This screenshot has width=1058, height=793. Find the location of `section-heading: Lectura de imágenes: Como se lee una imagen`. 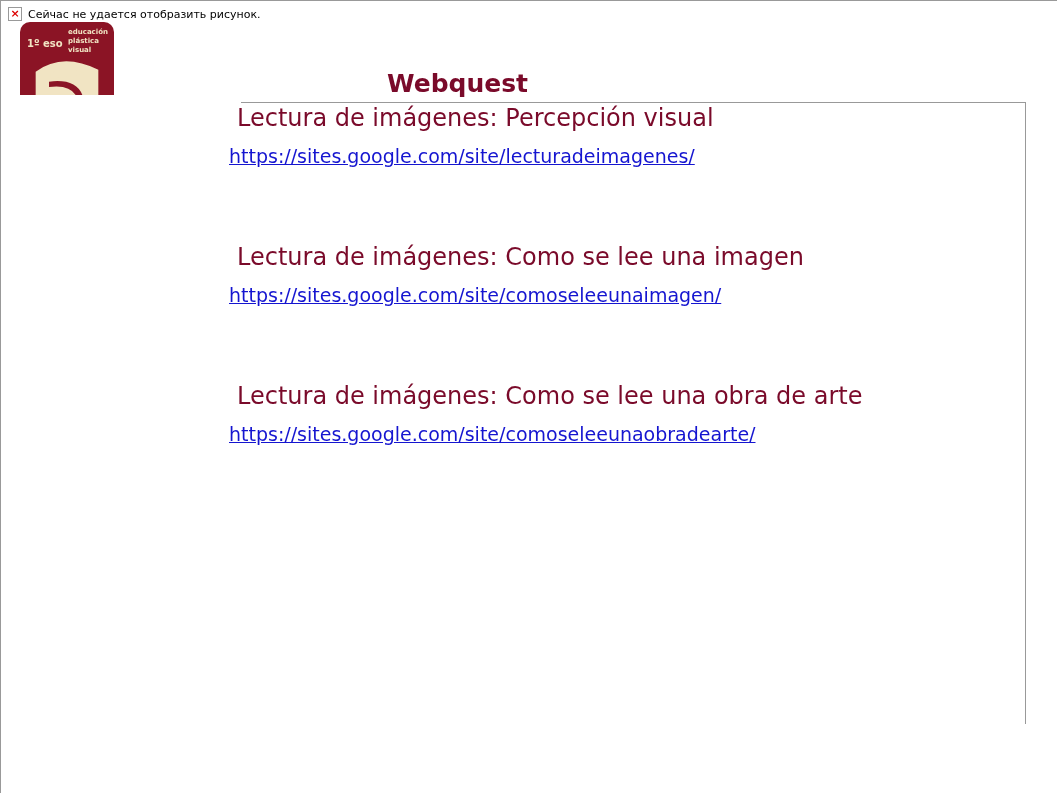

section-heading: Lectura de imágenes: Como se lee una imagen is located at coordinates (521, 257).